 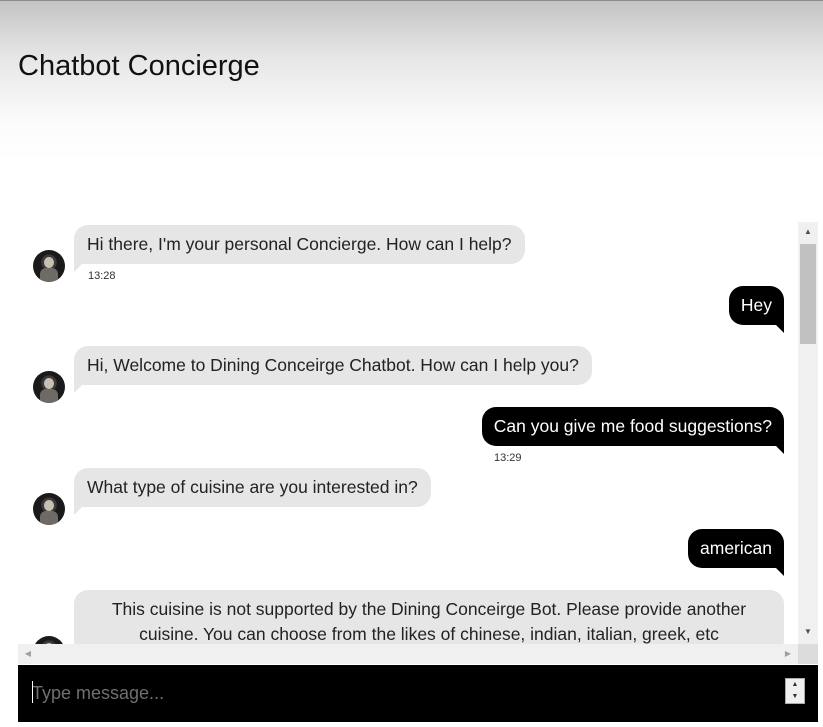 I want to click on horizontal-scrollbar: ◀ ▶, so click(x=408, y=654).